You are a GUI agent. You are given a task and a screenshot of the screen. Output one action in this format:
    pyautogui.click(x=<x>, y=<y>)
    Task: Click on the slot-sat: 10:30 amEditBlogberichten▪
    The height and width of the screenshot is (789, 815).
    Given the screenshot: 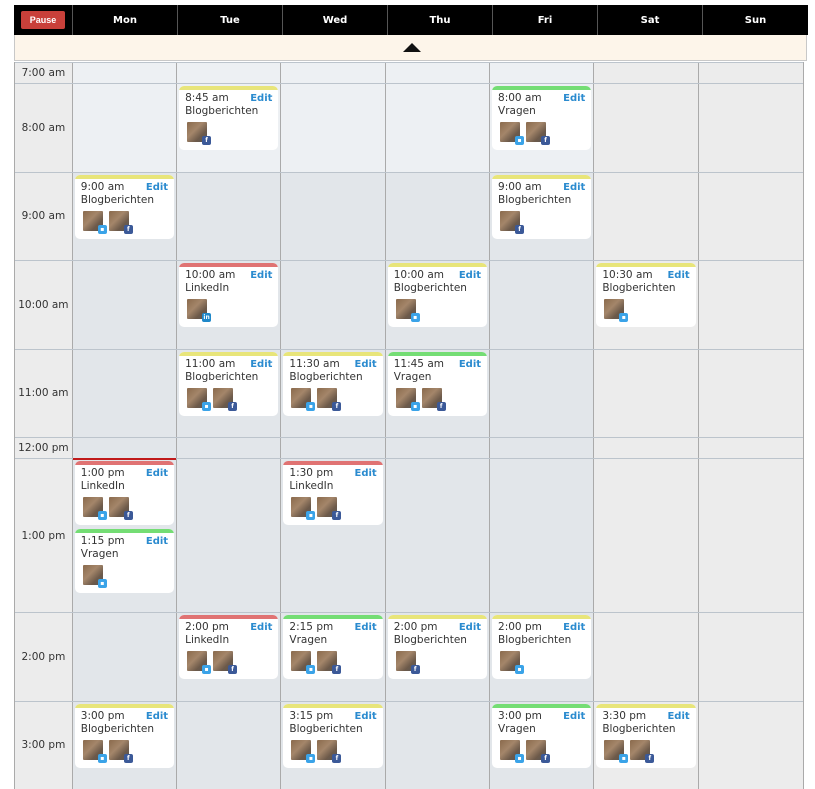 What is the action you would take?
    pyautogui.click(x=646, y=305)
    